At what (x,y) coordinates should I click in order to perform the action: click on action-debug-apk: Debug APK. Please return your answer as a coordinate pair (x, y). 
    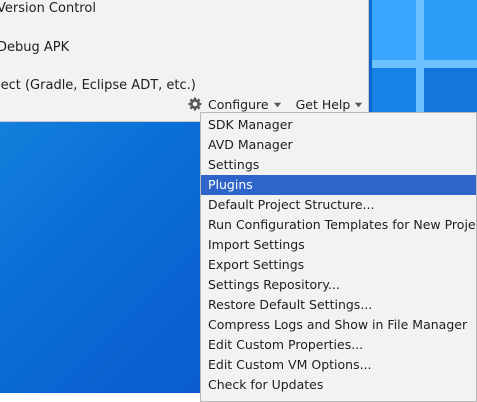
    Looking at the image, I should click on (34, 47).